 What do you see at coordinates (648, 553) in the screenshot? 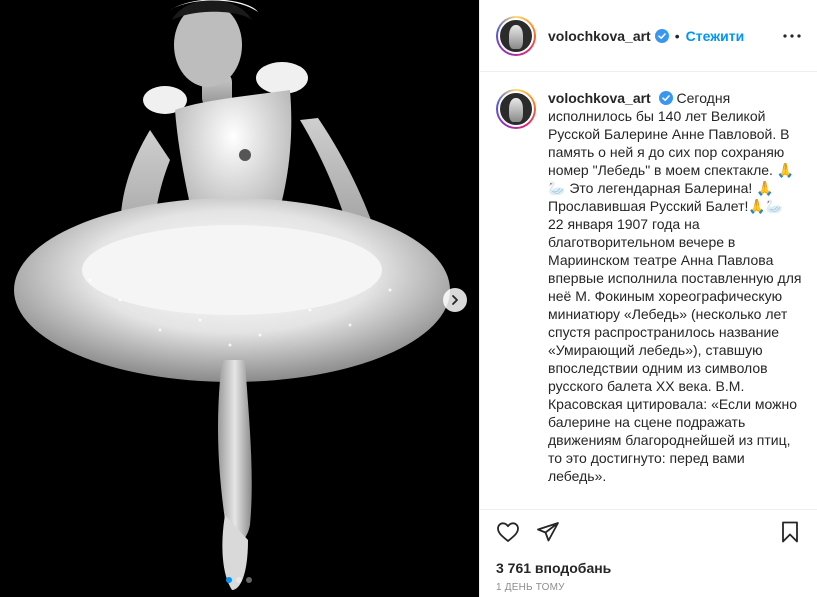
I see `post-actions: 3 761 вподобань 1 ДЕНЬ ТОМУ` at bounding box center [648, 553].